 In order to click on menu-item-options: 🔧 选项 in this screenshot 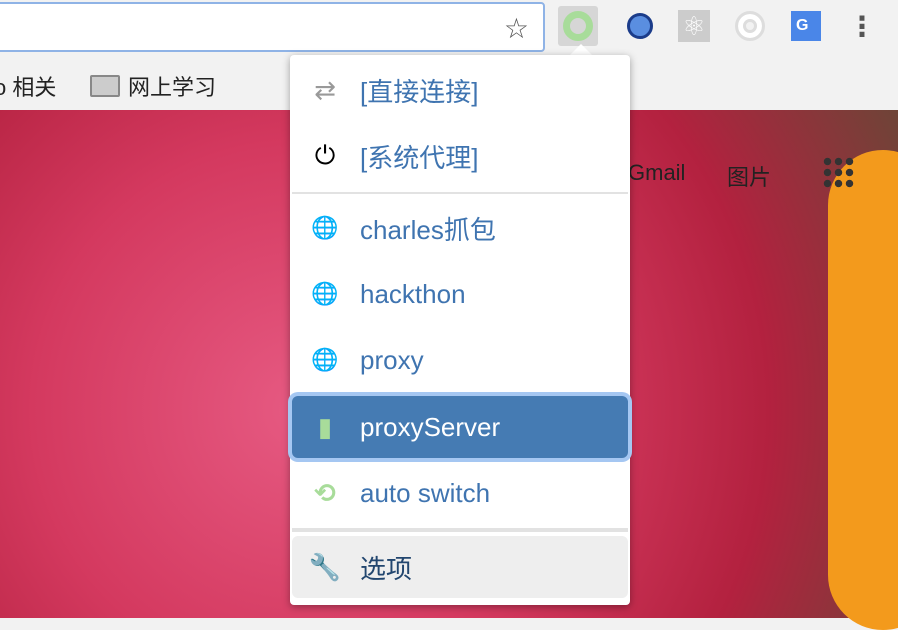, I will do `click(460, 567)`.